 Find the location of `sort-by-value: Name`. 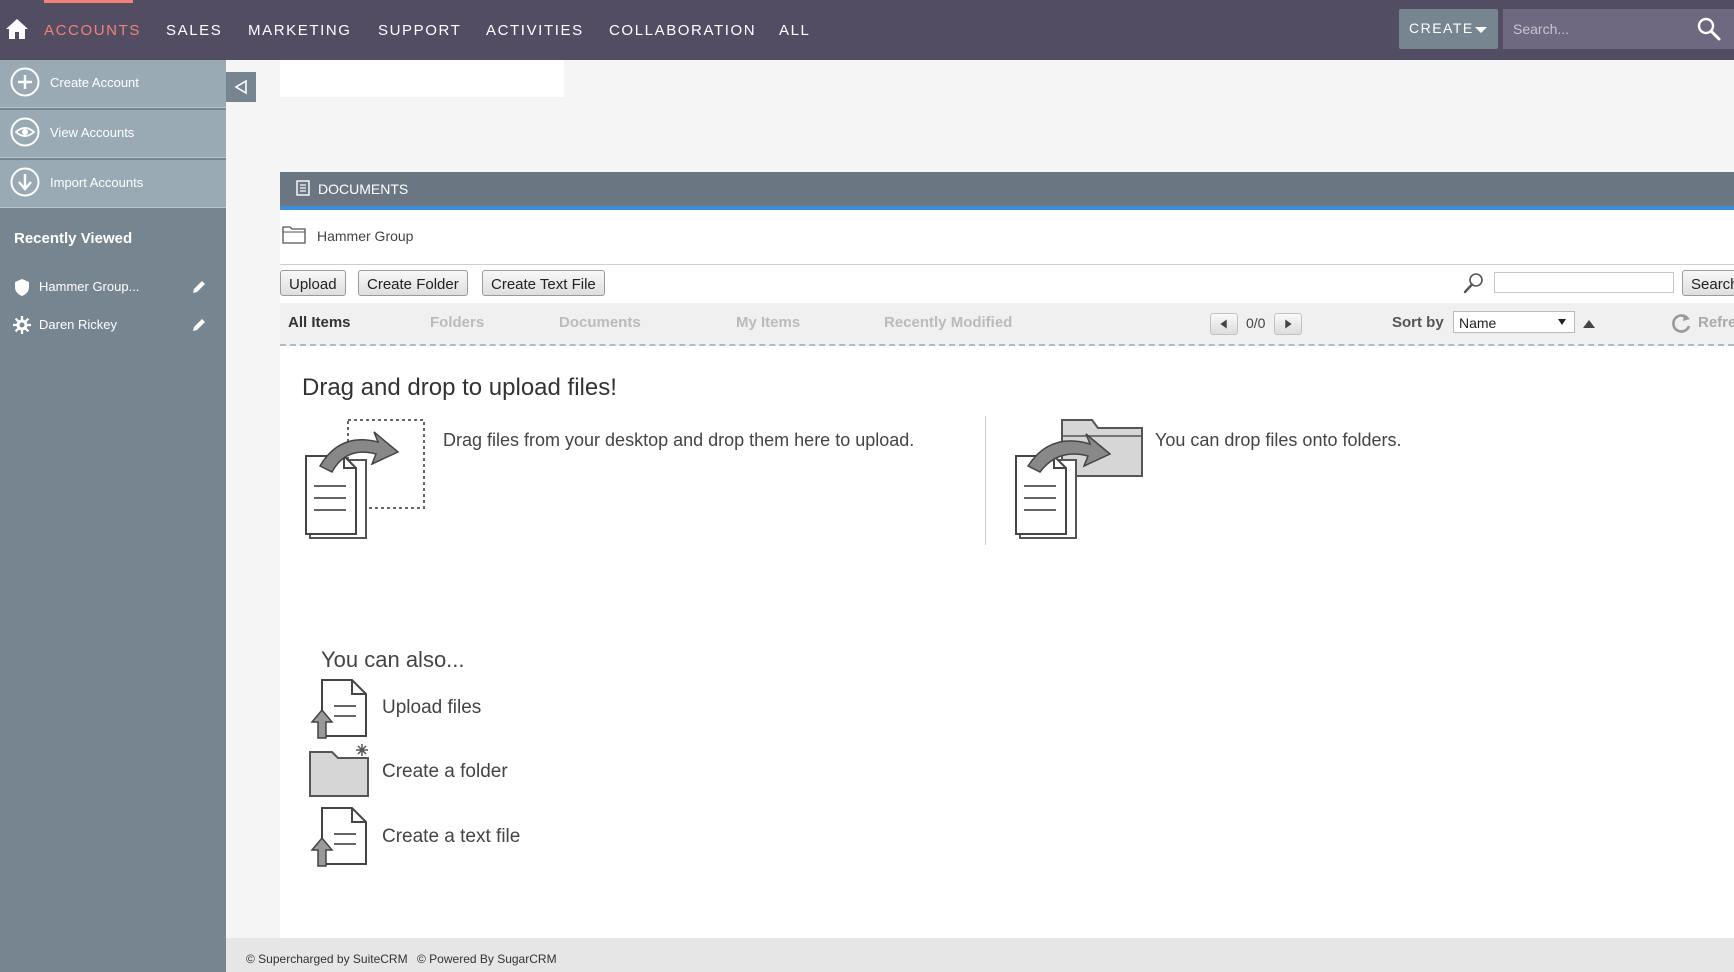

sort-by-value: Name is located at coordinates (1478, 323).